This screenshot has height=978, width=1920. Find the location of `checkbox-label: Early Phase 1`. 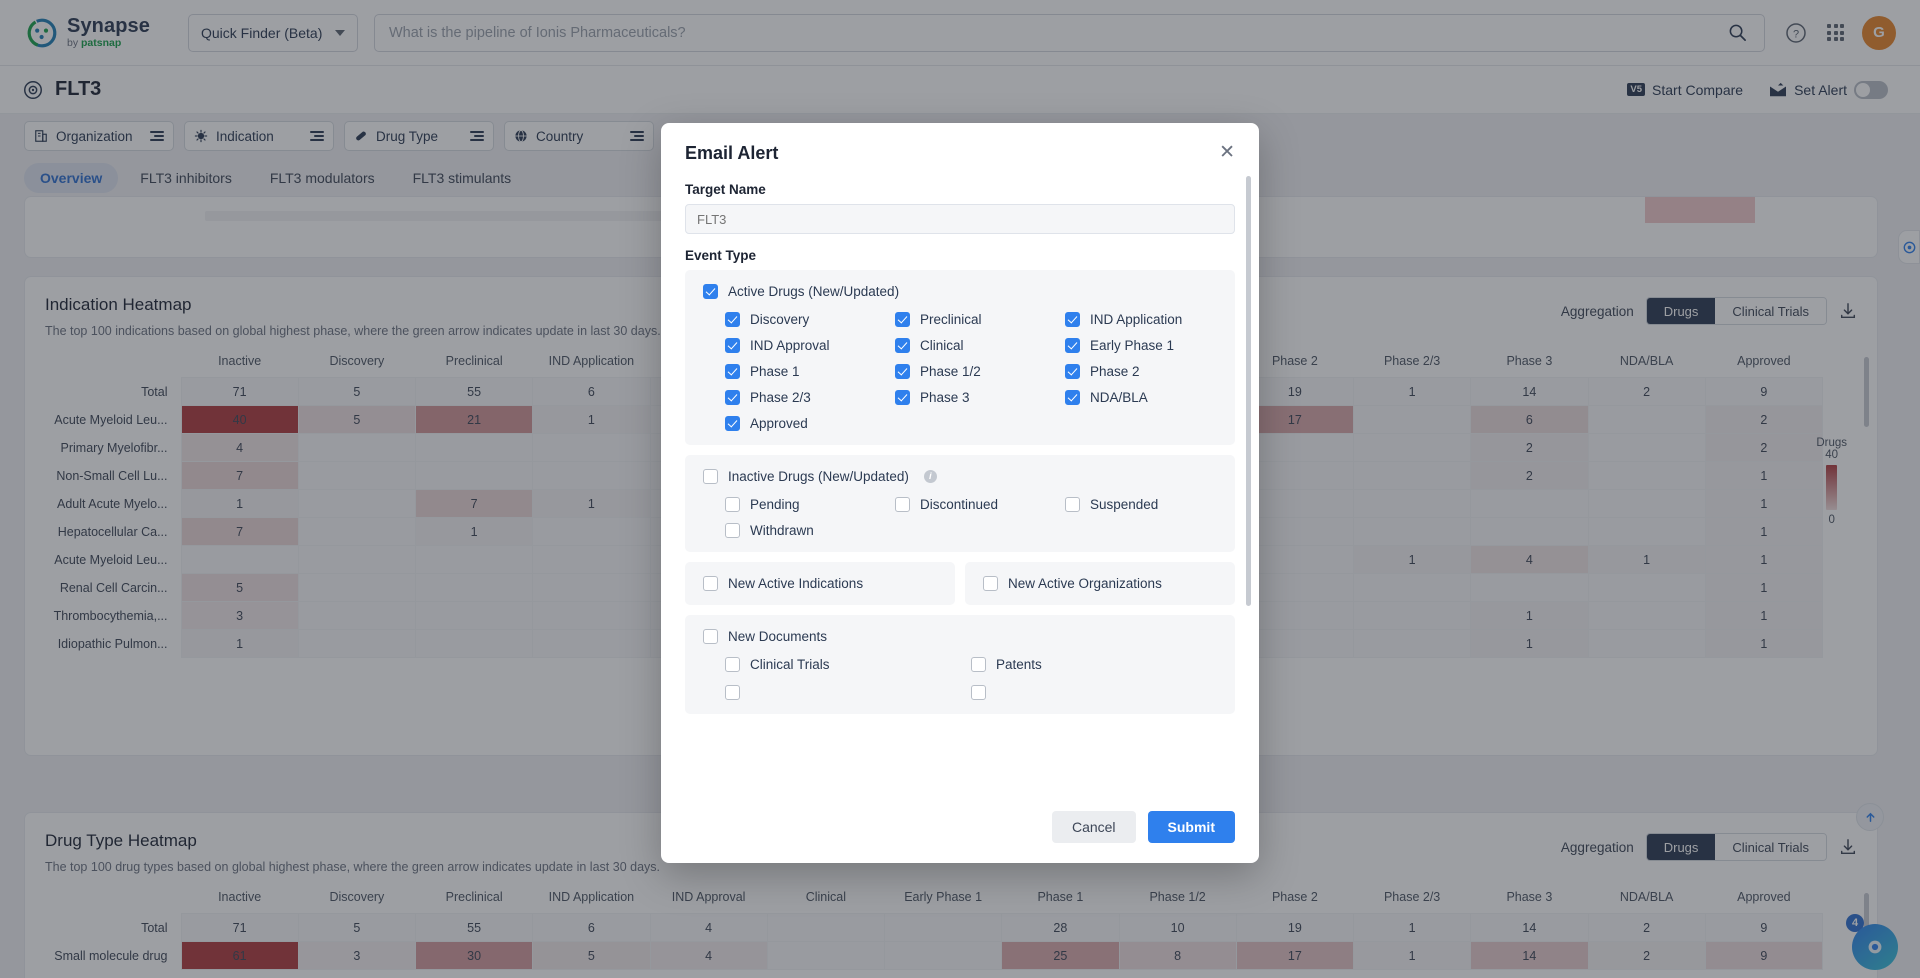

checkbox-label: Early Phase 1 is located at coordinates (1132, 345).